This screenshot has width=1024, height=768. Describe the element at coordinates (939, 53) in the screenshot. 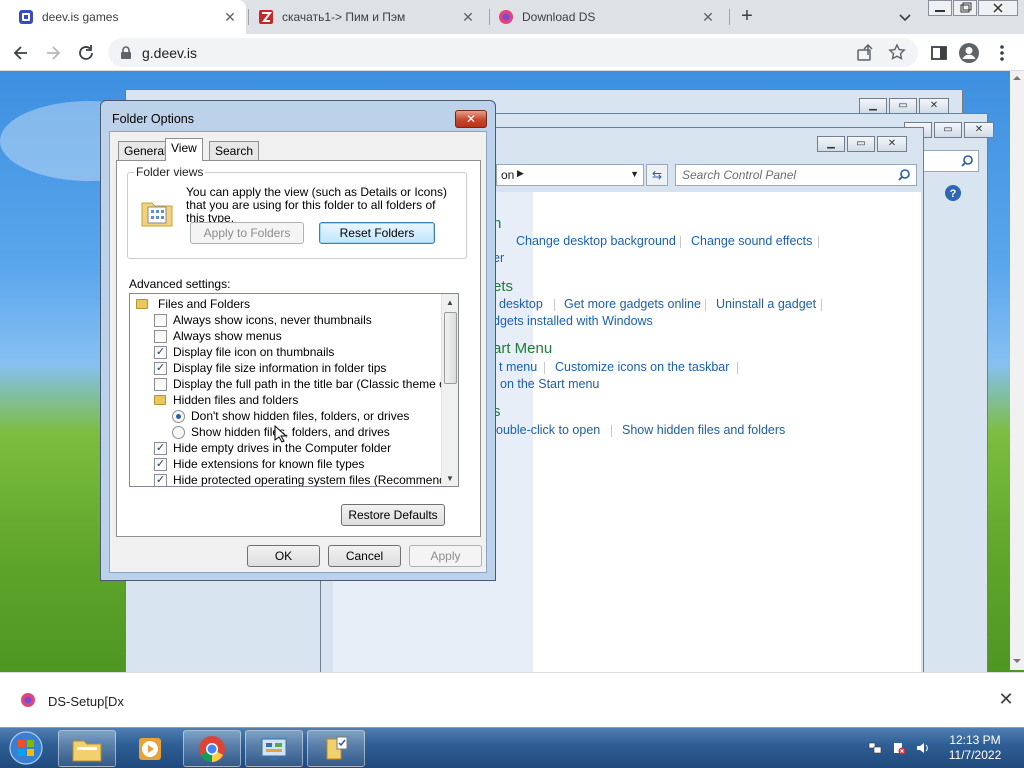

I see `side-panel-icon` at that location.